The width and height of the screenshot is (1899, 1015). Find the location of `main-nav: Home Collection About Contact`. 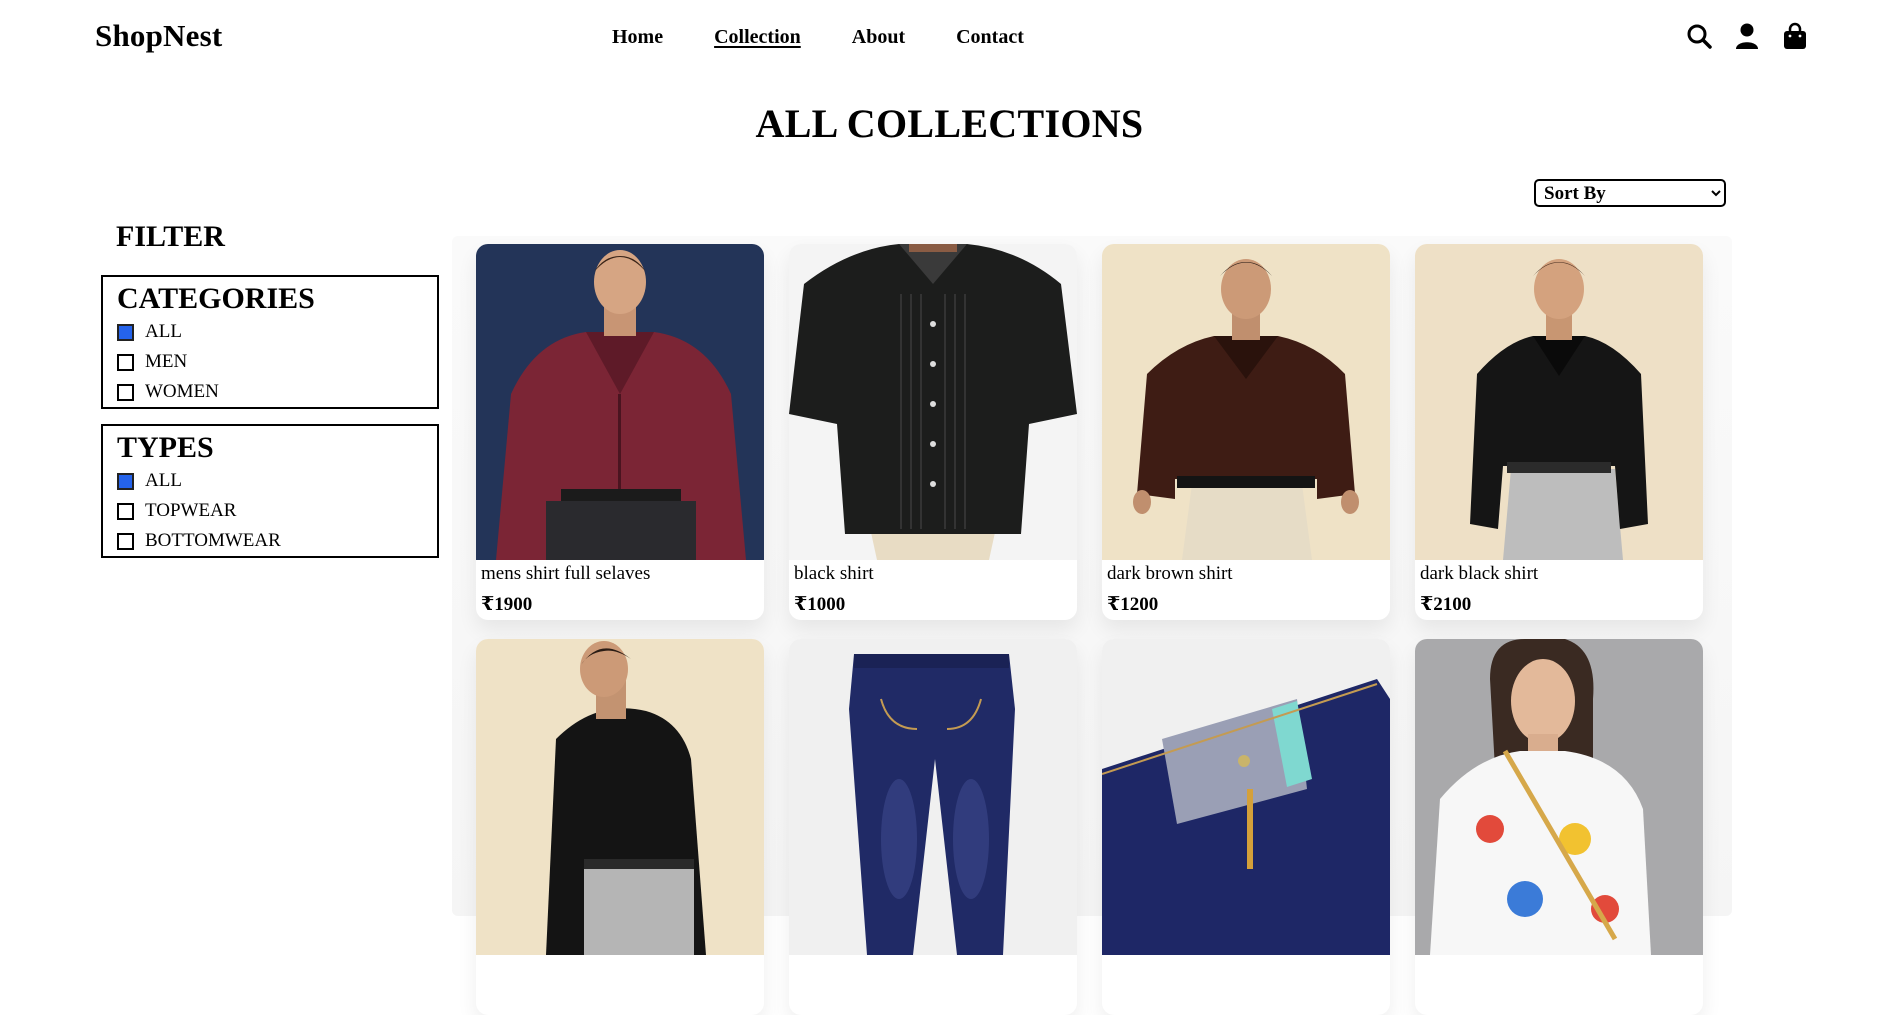

main-nav: Home Collection About Contact is located at coordinates (818, 37).